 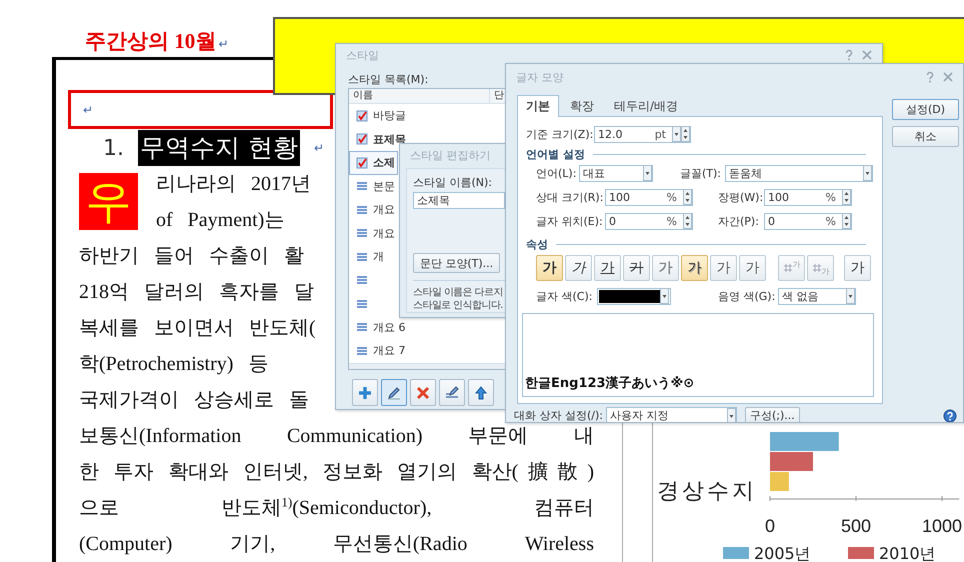 What do you see at coordinates (362, 55) in the screenshot?
I see `dialog-title: 스타일` at bounding box center [362, 55].